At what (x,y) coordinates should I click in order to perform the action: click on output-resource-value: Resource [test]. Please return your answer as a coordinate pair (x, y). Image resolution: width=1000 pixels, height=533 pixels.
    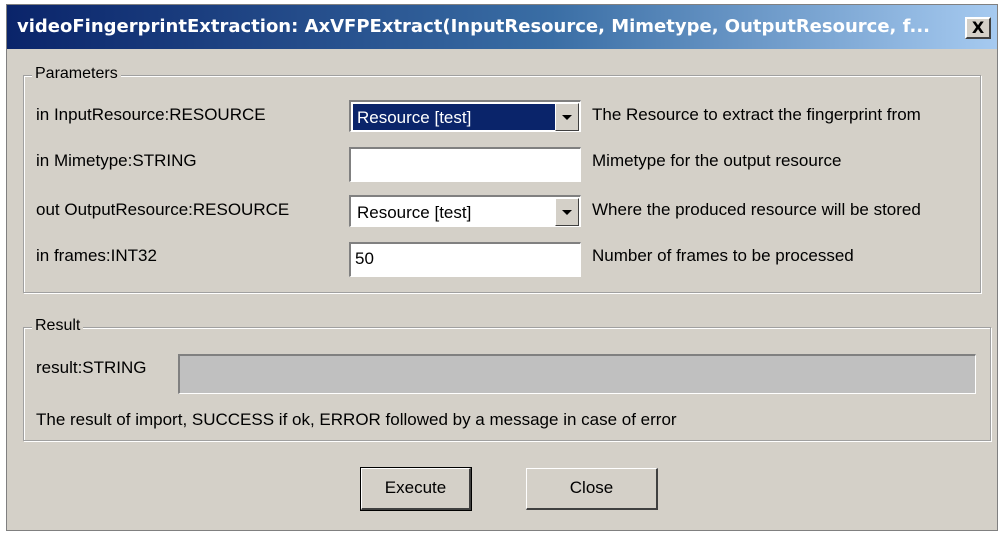
    Looking at the image, I should click on (414, 212).